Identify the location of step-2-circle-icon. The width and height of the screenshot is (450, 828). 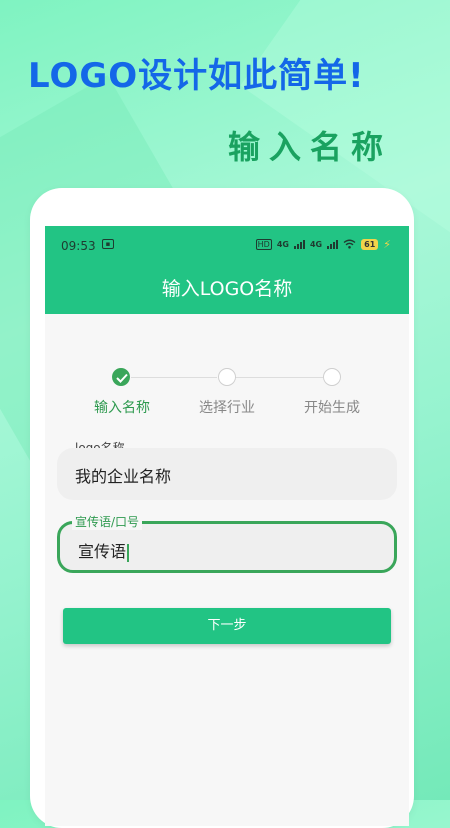
(227, 377).